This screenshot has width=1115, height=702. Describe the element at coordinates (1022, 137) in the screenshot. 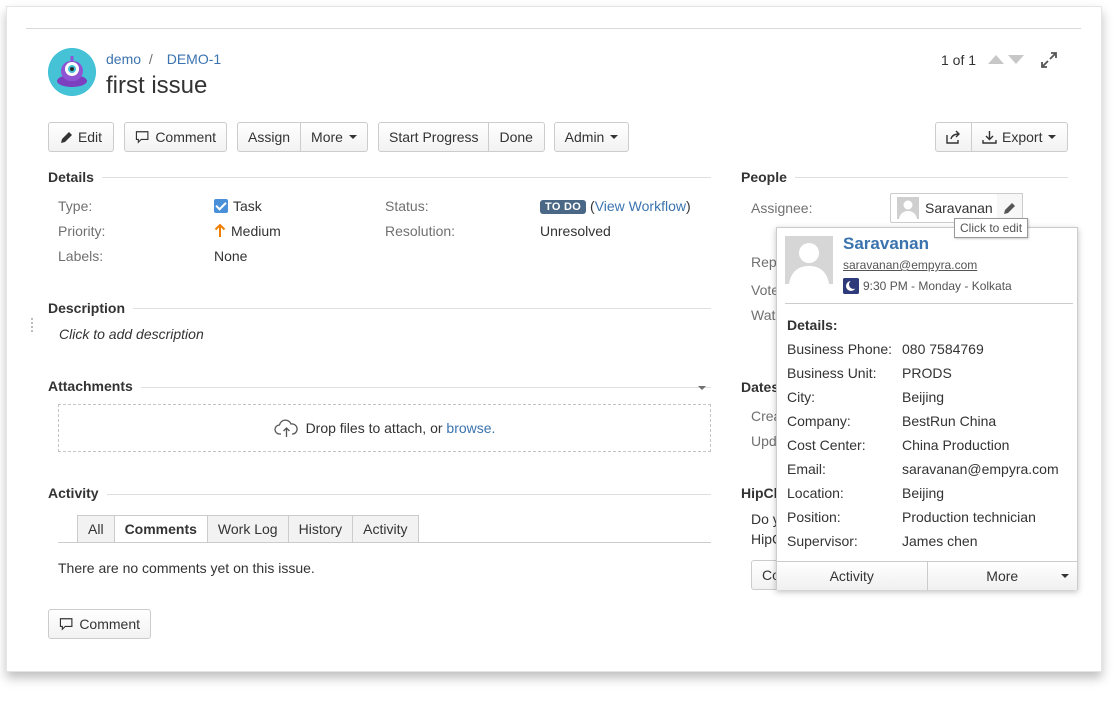

I see `export-button-label: Export` at that location.